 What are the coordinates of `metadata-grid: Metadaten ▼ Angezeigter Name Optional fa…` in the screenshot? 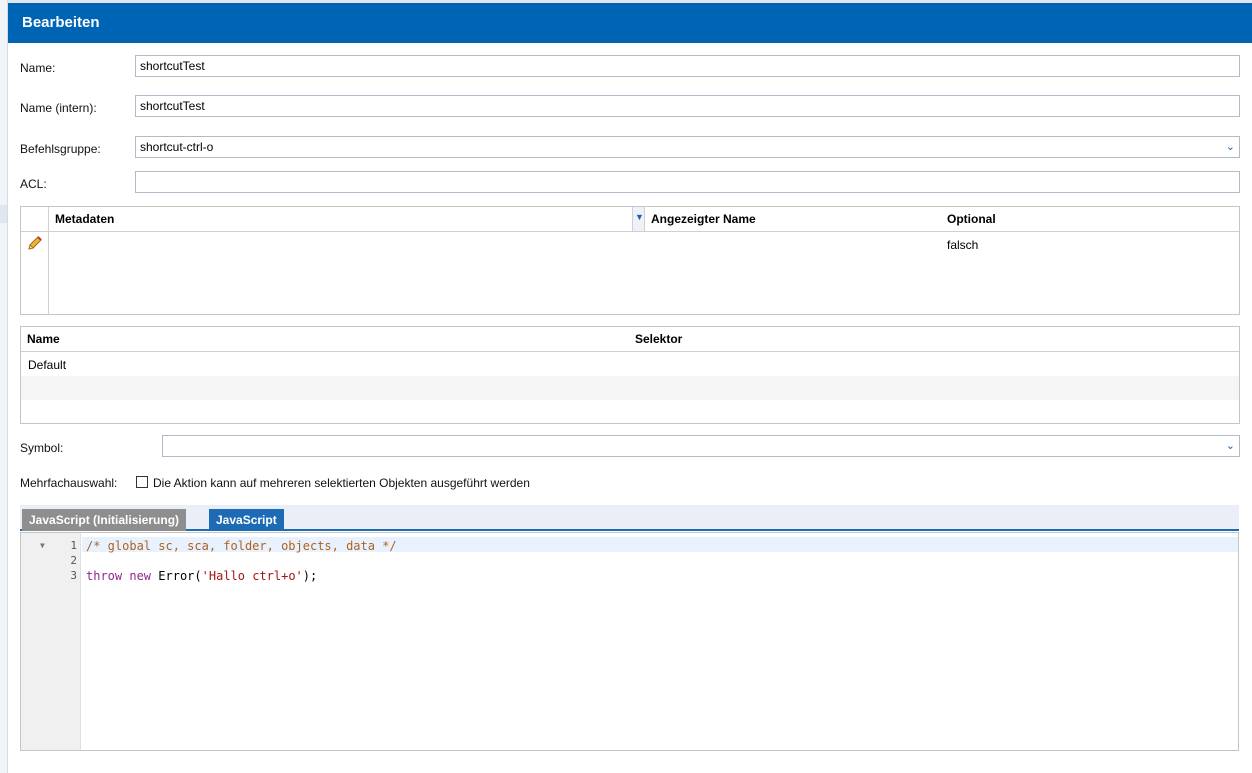 It's located at (630, 260).